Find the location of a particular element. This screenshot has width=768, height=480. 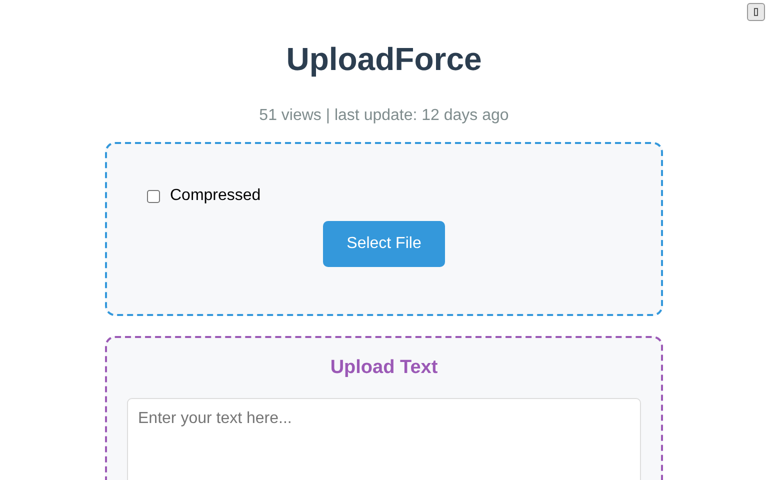

compressed-label: Compressed is located at coordinates (215, 196).